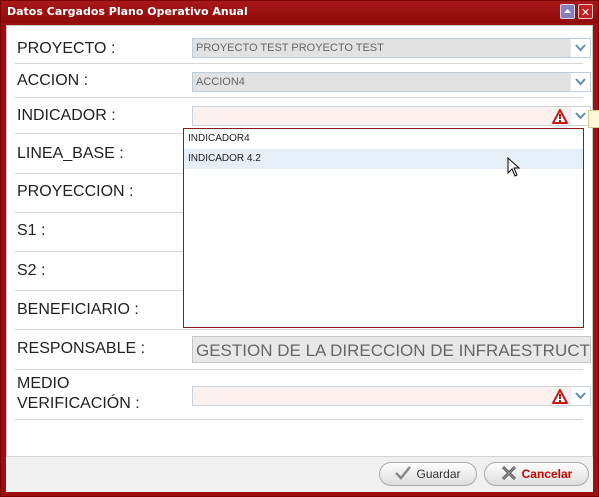  What do you see at coordinates (509, 474) in the screenshot?
I see `x-icon` at bounding box center [509, 474].